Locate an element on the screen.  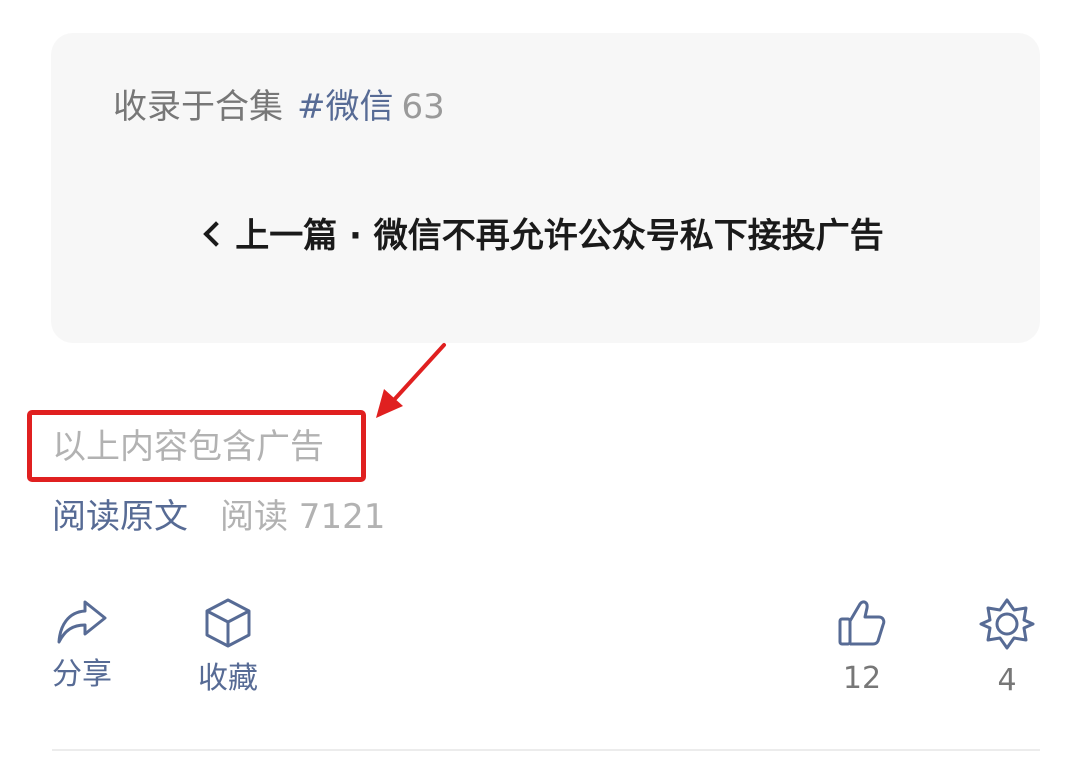
ad-notice: 以上内容包含广告 is located at coordinates (188, 447).